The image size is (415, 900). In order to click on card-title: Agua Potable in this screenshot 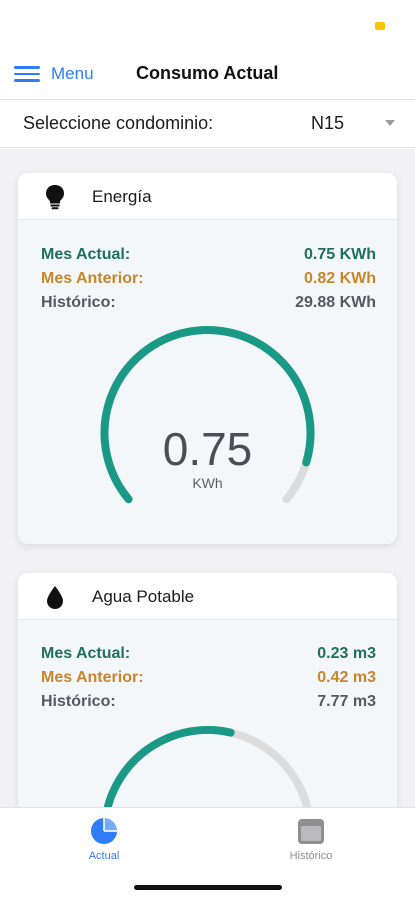, I will do `click(143, 596)`.